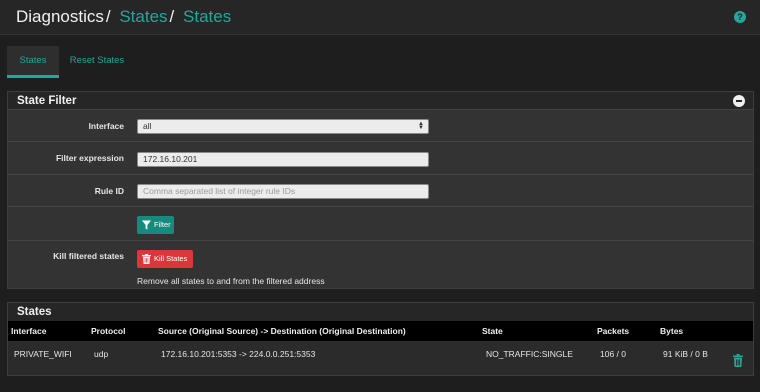 Image resolution: width=760 pixels, height=392 pixels. Describe the element at coordinates (740, 17) in the screenshot. I see `question-circle-icon: ?` at that location.